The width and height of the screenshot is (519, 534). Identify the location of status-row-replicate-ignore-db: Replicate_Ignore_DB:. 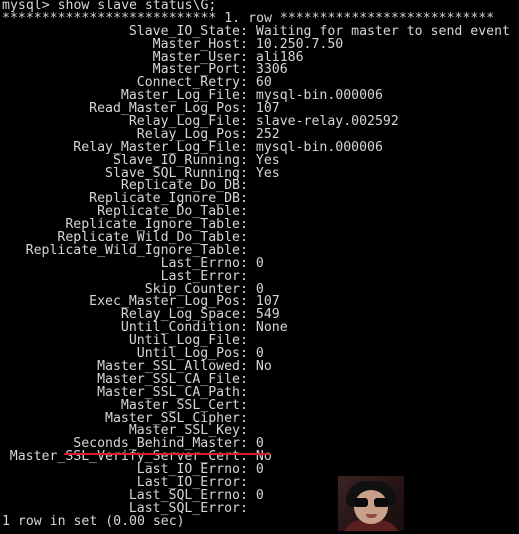
(260, 199).